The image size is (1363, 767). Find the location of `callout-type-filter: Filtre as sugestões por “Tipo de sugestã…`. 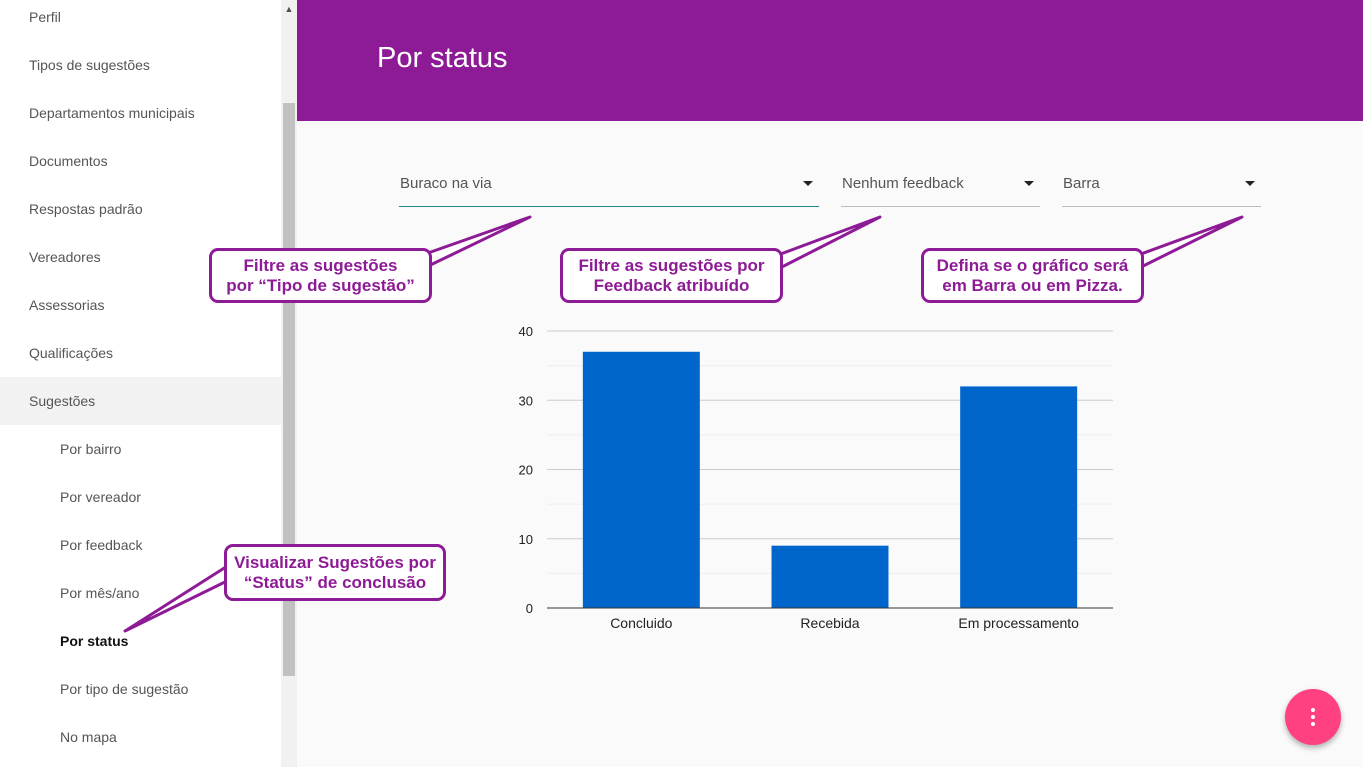

callout-type-filter: Filtre as sugestões por “Tipo de sugestã… is located at coordinates (320, 275).